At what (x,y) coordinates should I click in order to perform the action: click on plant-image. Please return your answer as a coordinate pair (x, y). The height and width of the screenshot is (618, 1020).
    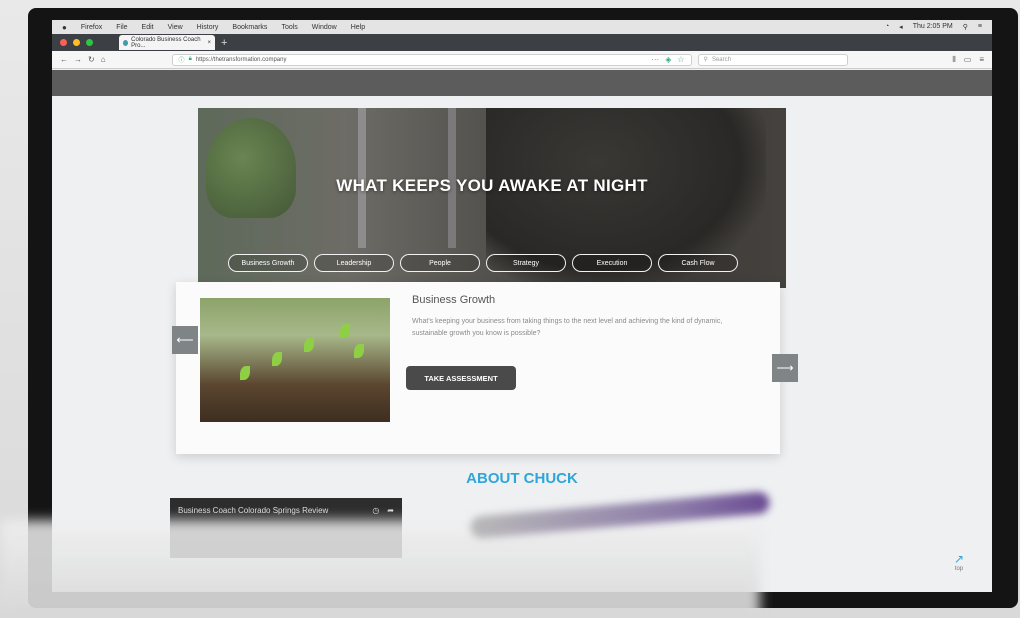
    Looking at the image, I should click on (251, 168).